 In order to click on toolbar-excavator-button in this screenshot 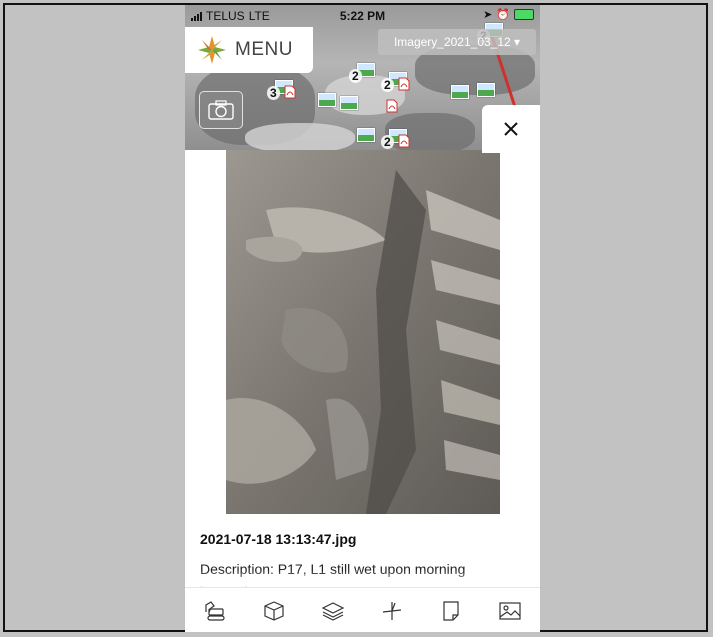, I will do `click(215, 611)`.